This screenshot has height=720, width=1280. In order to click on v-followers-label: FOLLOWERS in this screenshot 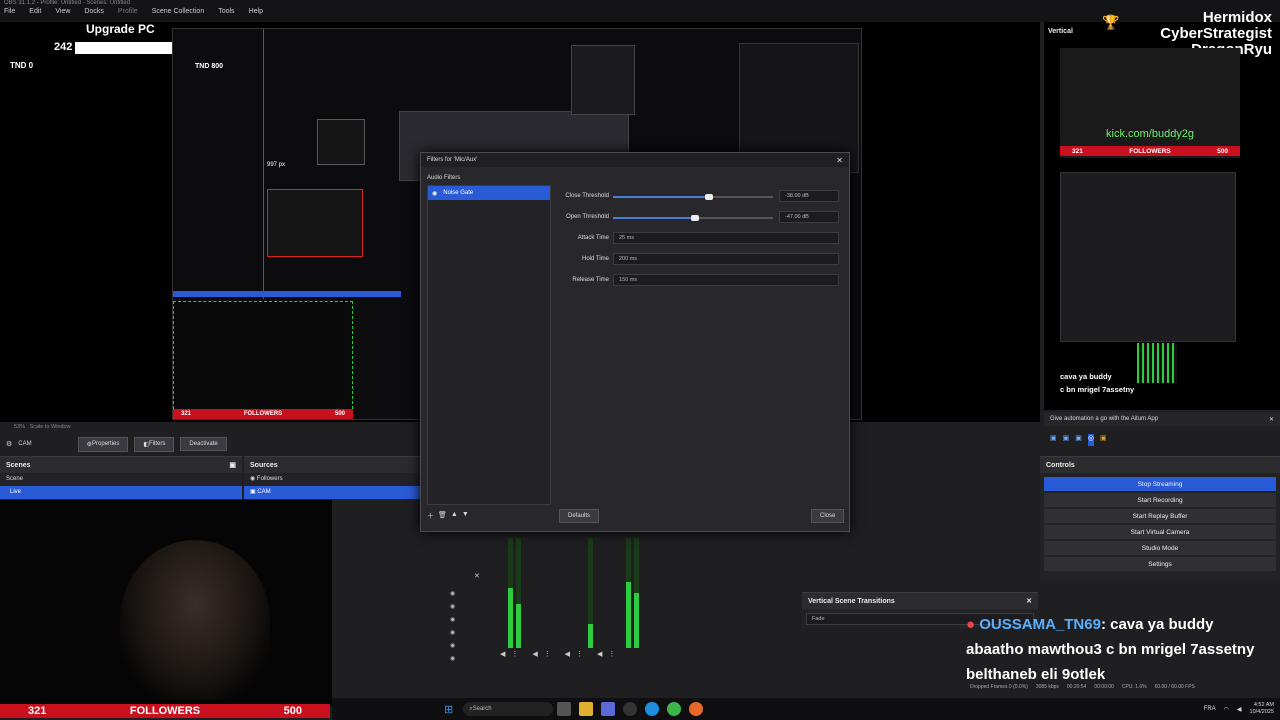, I will do `click(1150, 151)`.